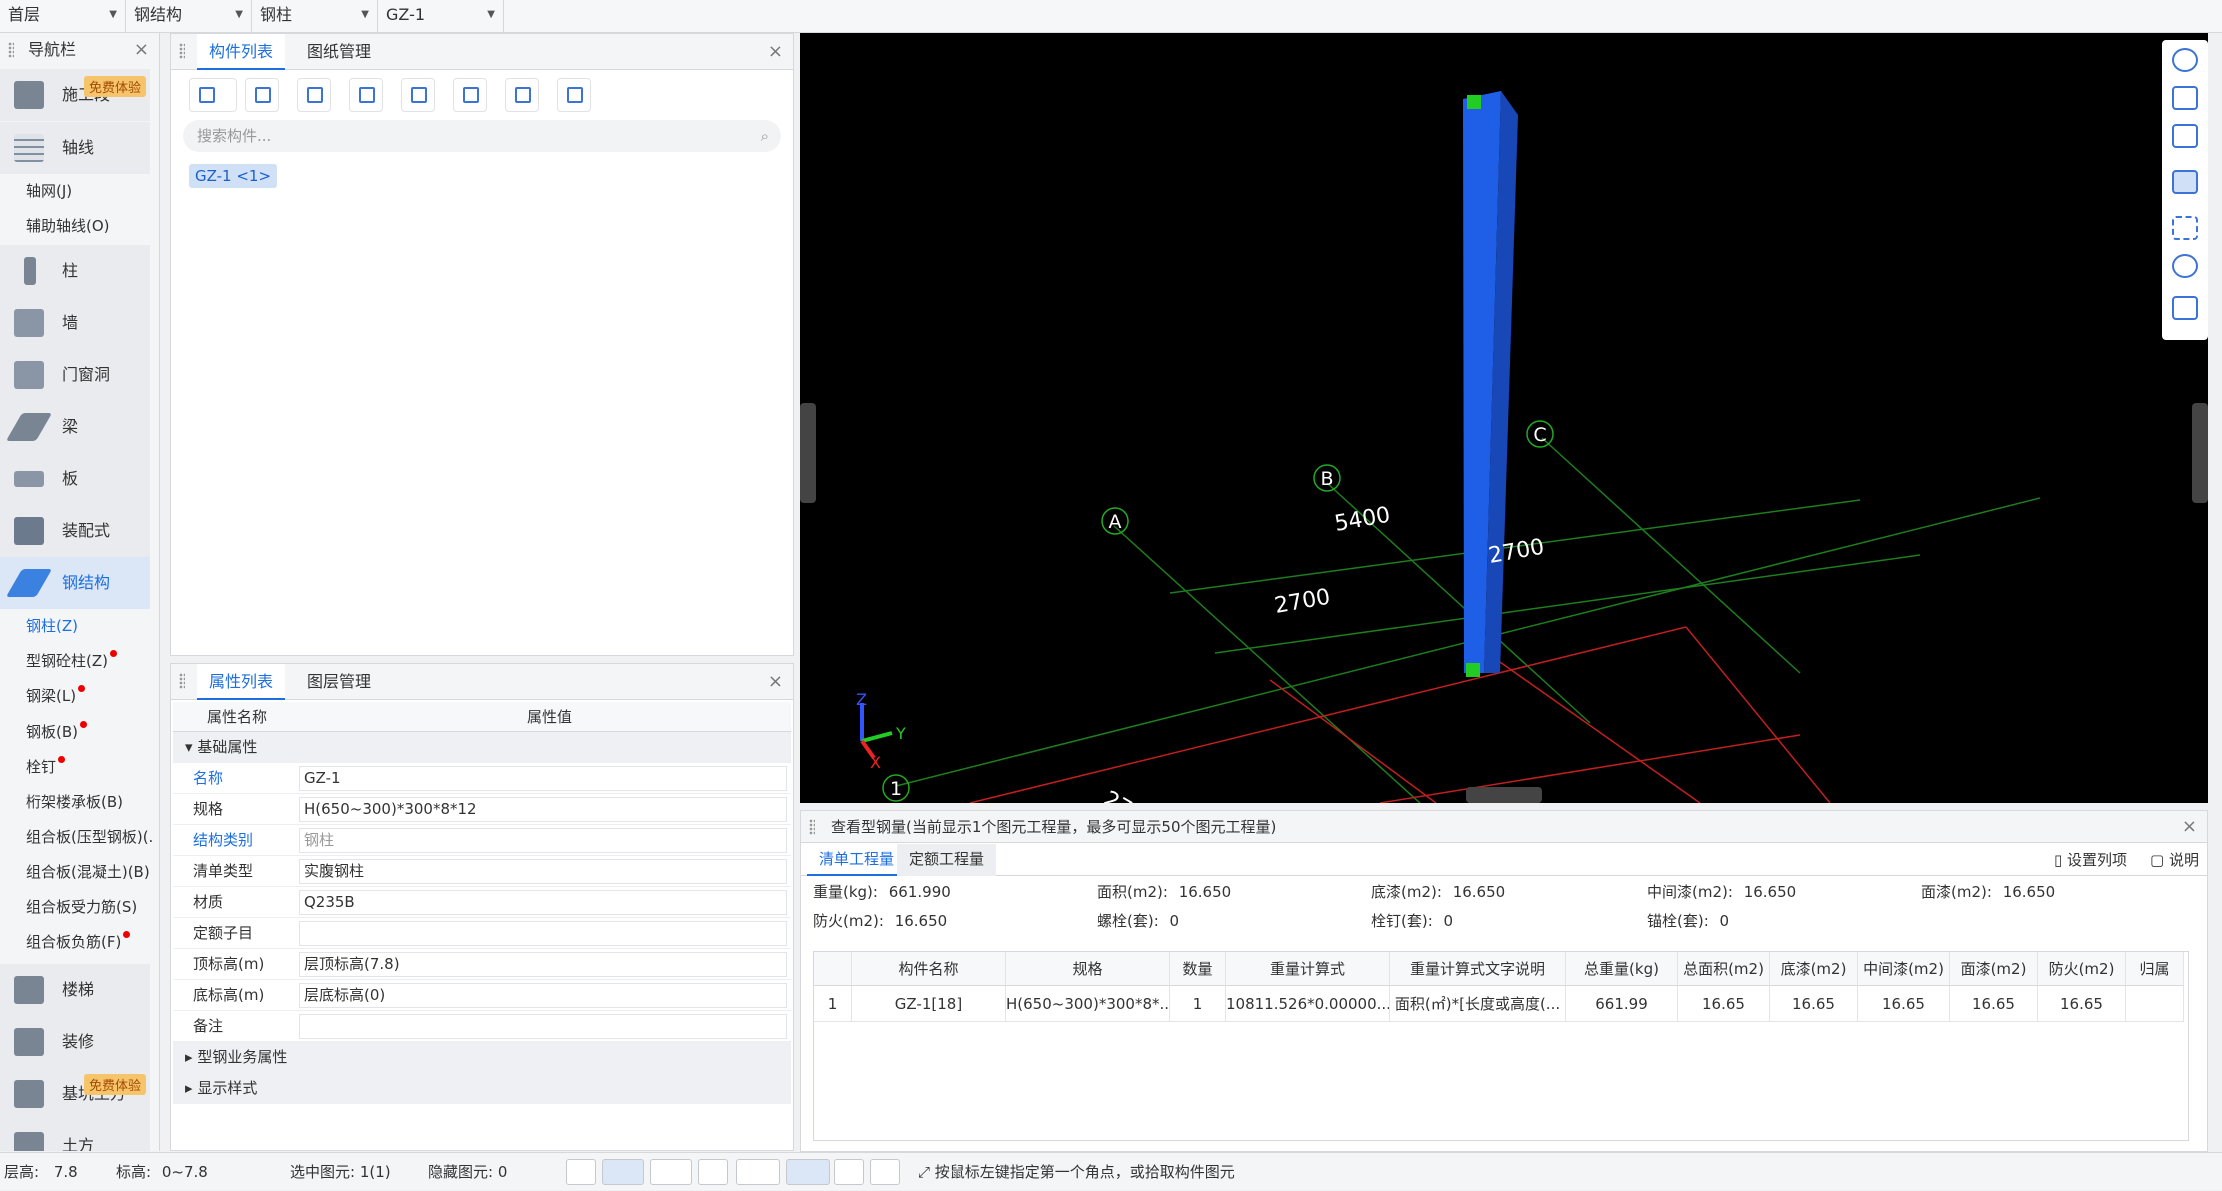  I want to click on tab-layer-mgmt: 图层管理, so click(339, 682).